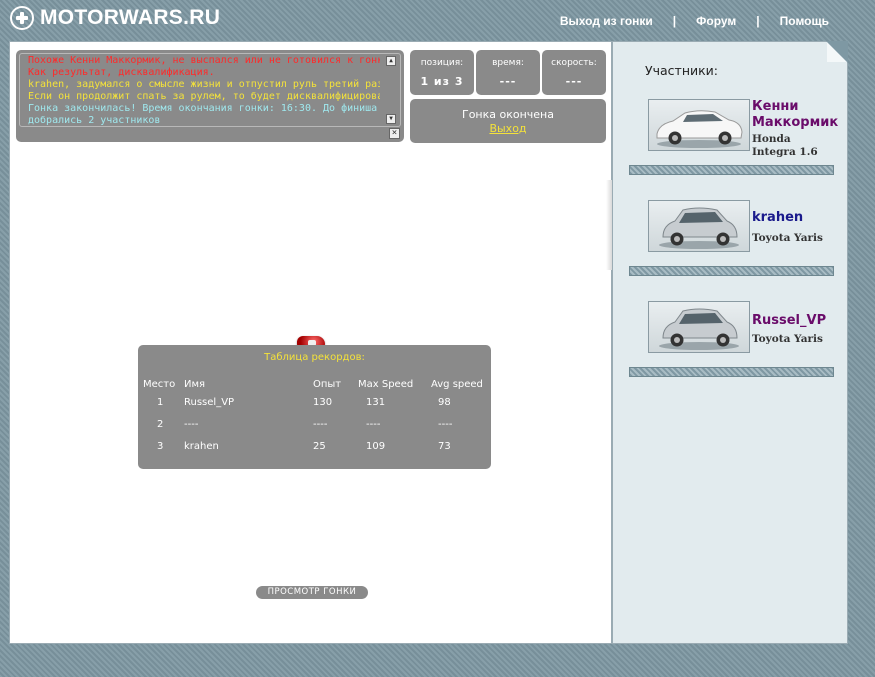 The image size is (875, 677). What do you see at coordinates (314, 357) in the screenshot?
I see `records-title: Таблица рекордов:` at bounding box center [314, 357].